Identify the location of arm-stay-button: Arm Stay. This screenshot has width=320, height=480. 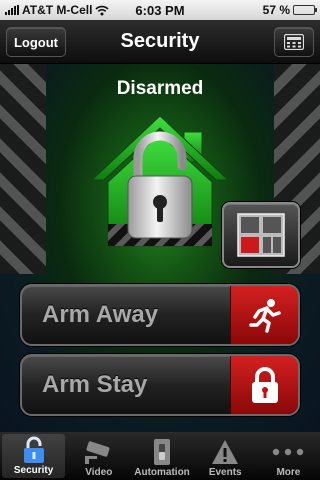
(160, 385).